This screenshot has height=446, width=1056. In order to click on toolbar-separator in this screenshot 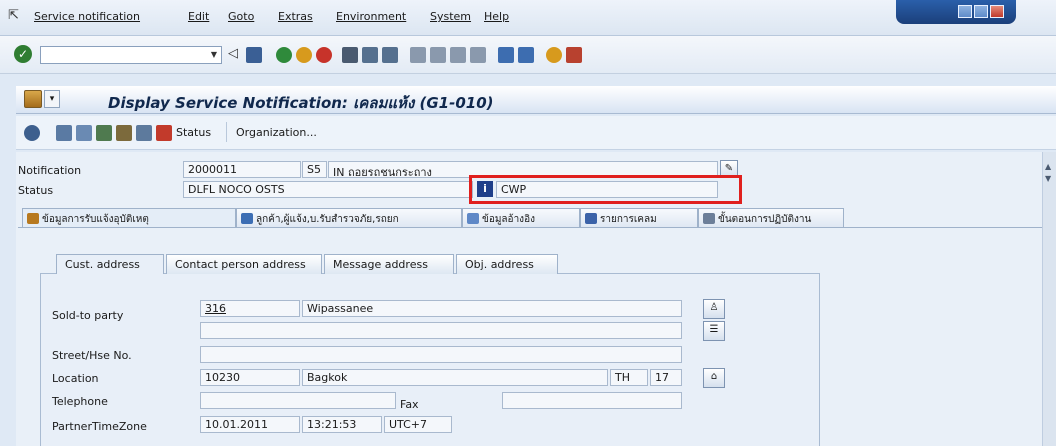, I will do `click(226, 132)`.